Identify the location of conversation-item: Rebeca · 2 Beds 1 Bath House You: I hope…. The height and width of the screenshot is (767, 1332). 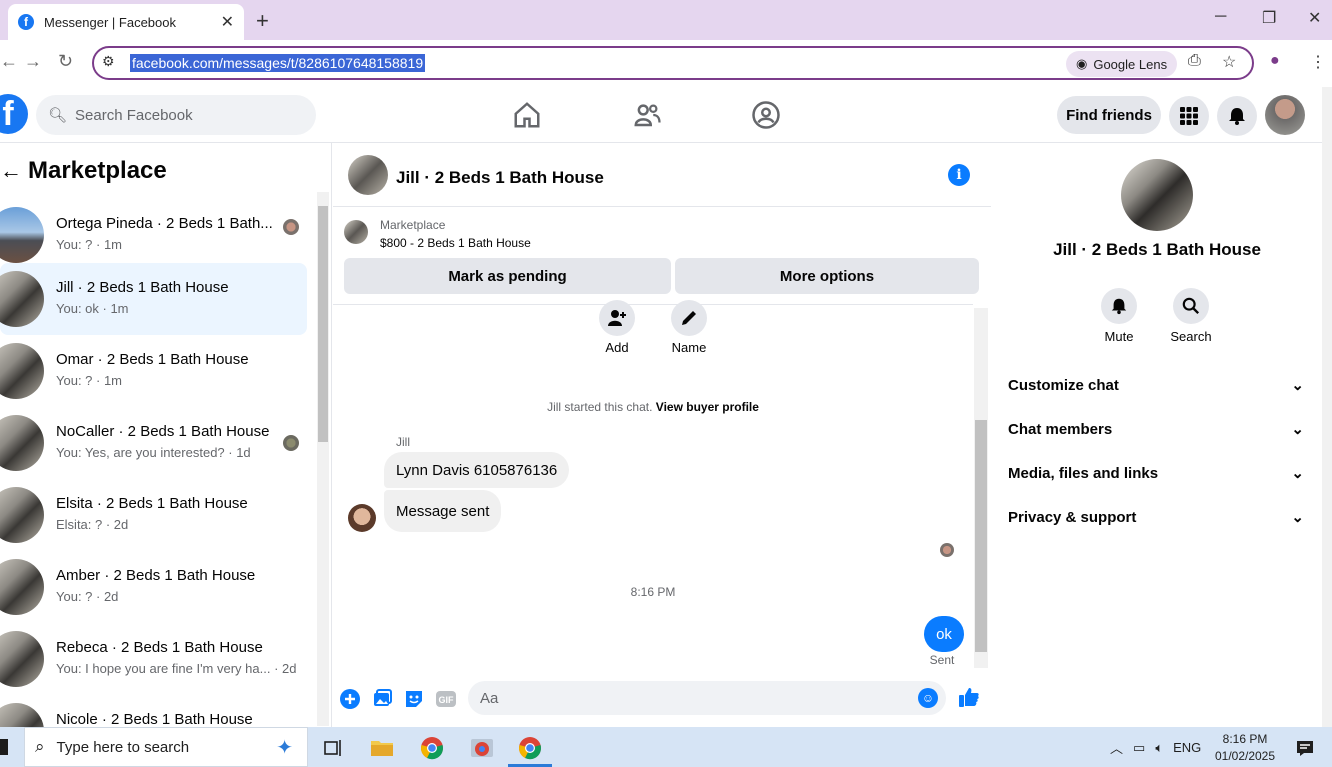
(153, 659).